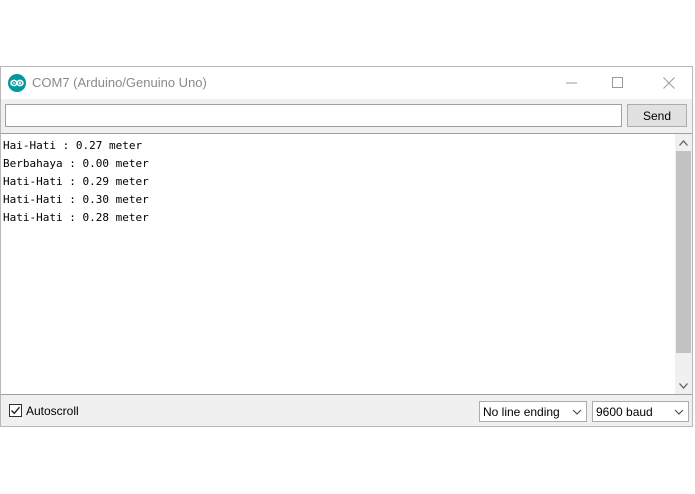 This screenshot has width=695, height=494. I want to click on arduino-logo-icon, so click(17, 83).